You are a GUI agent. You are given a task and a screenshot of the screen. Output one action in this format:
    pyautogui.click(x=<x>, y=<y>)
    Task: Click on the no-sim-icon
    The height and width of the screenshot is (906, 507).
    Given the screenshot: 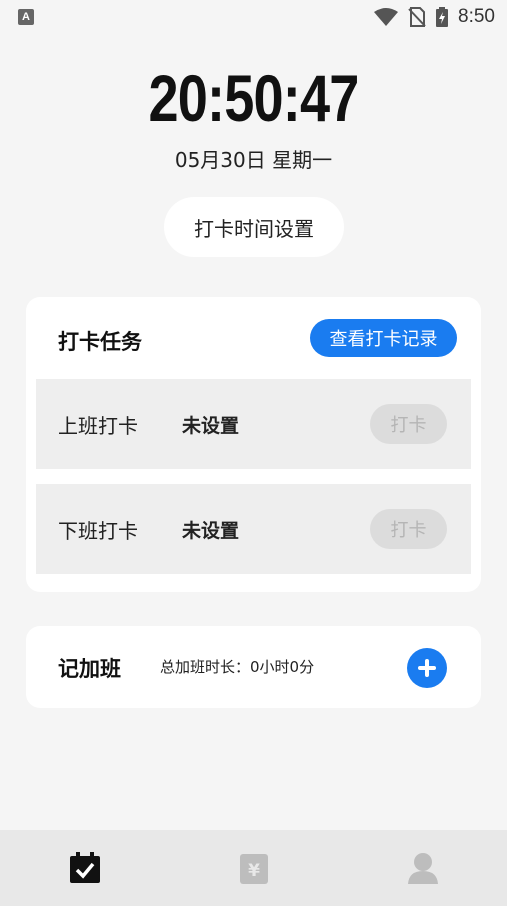 What is the action you would take?
    pyautogui.click(x=417, y=17)
    